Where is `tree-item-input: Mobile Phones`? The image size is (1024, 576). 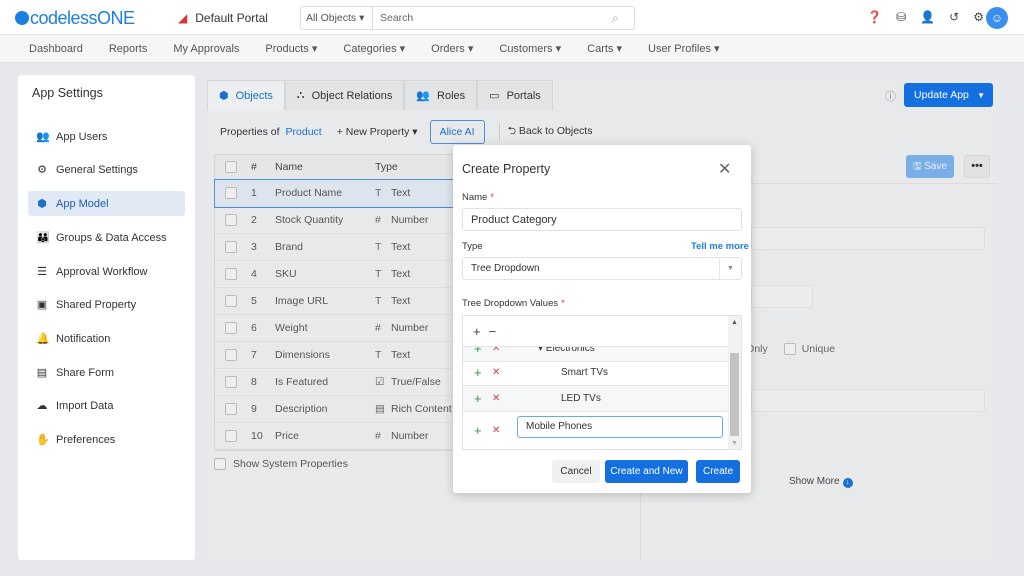 tree-item-input: Mobile Phones is located at coordinates (620, 427).